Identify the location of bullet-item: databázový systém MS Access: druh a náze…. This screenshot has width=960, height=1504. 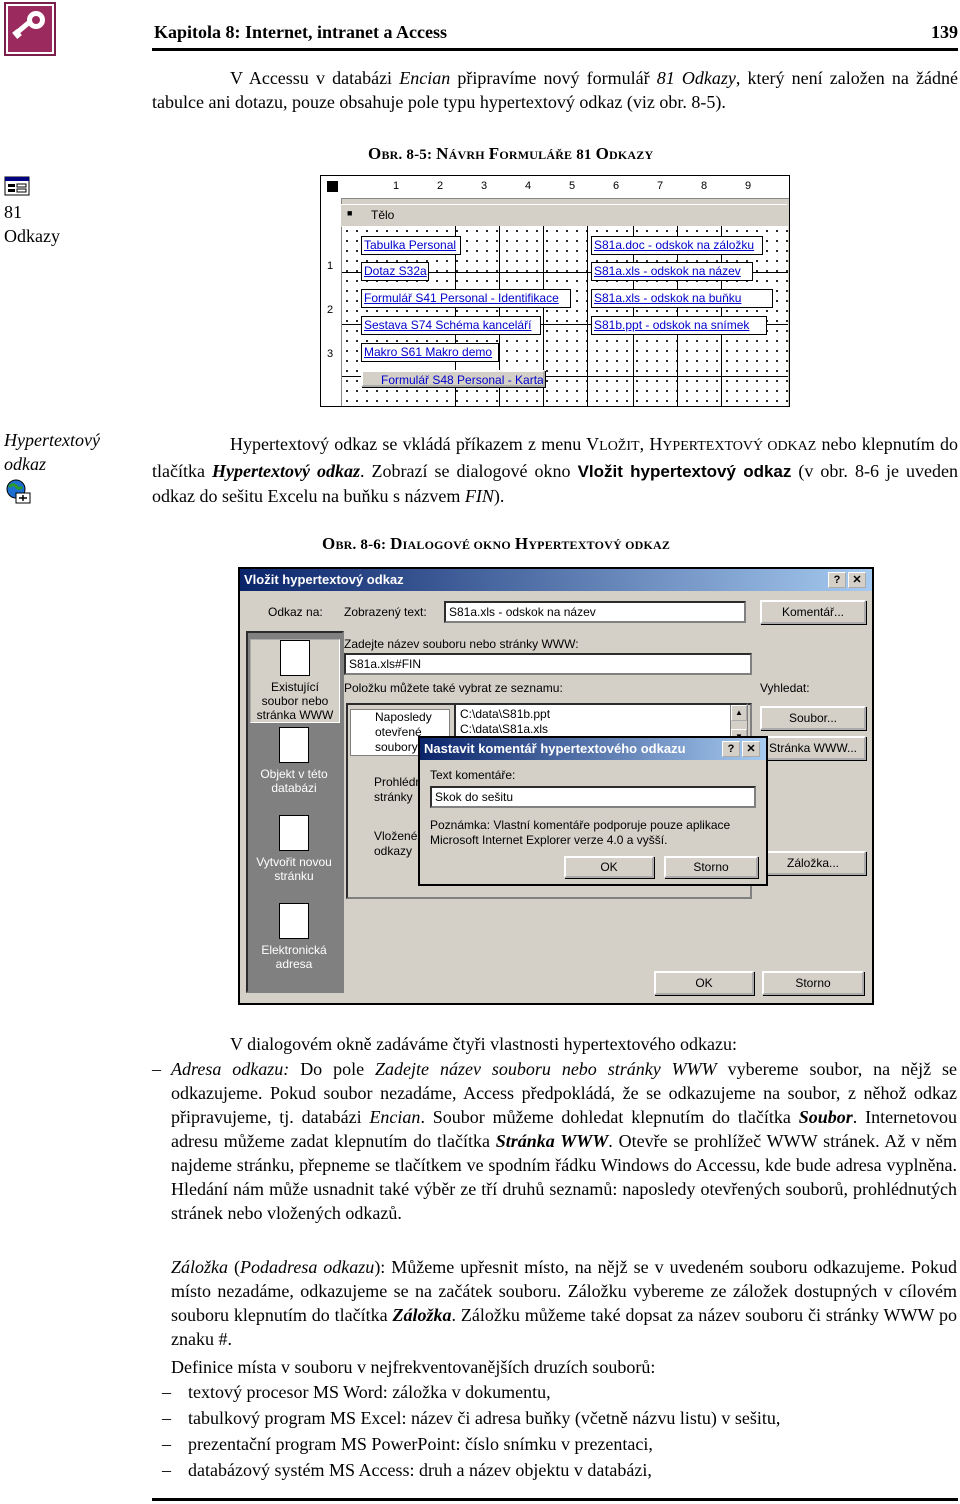
(420, 1470).